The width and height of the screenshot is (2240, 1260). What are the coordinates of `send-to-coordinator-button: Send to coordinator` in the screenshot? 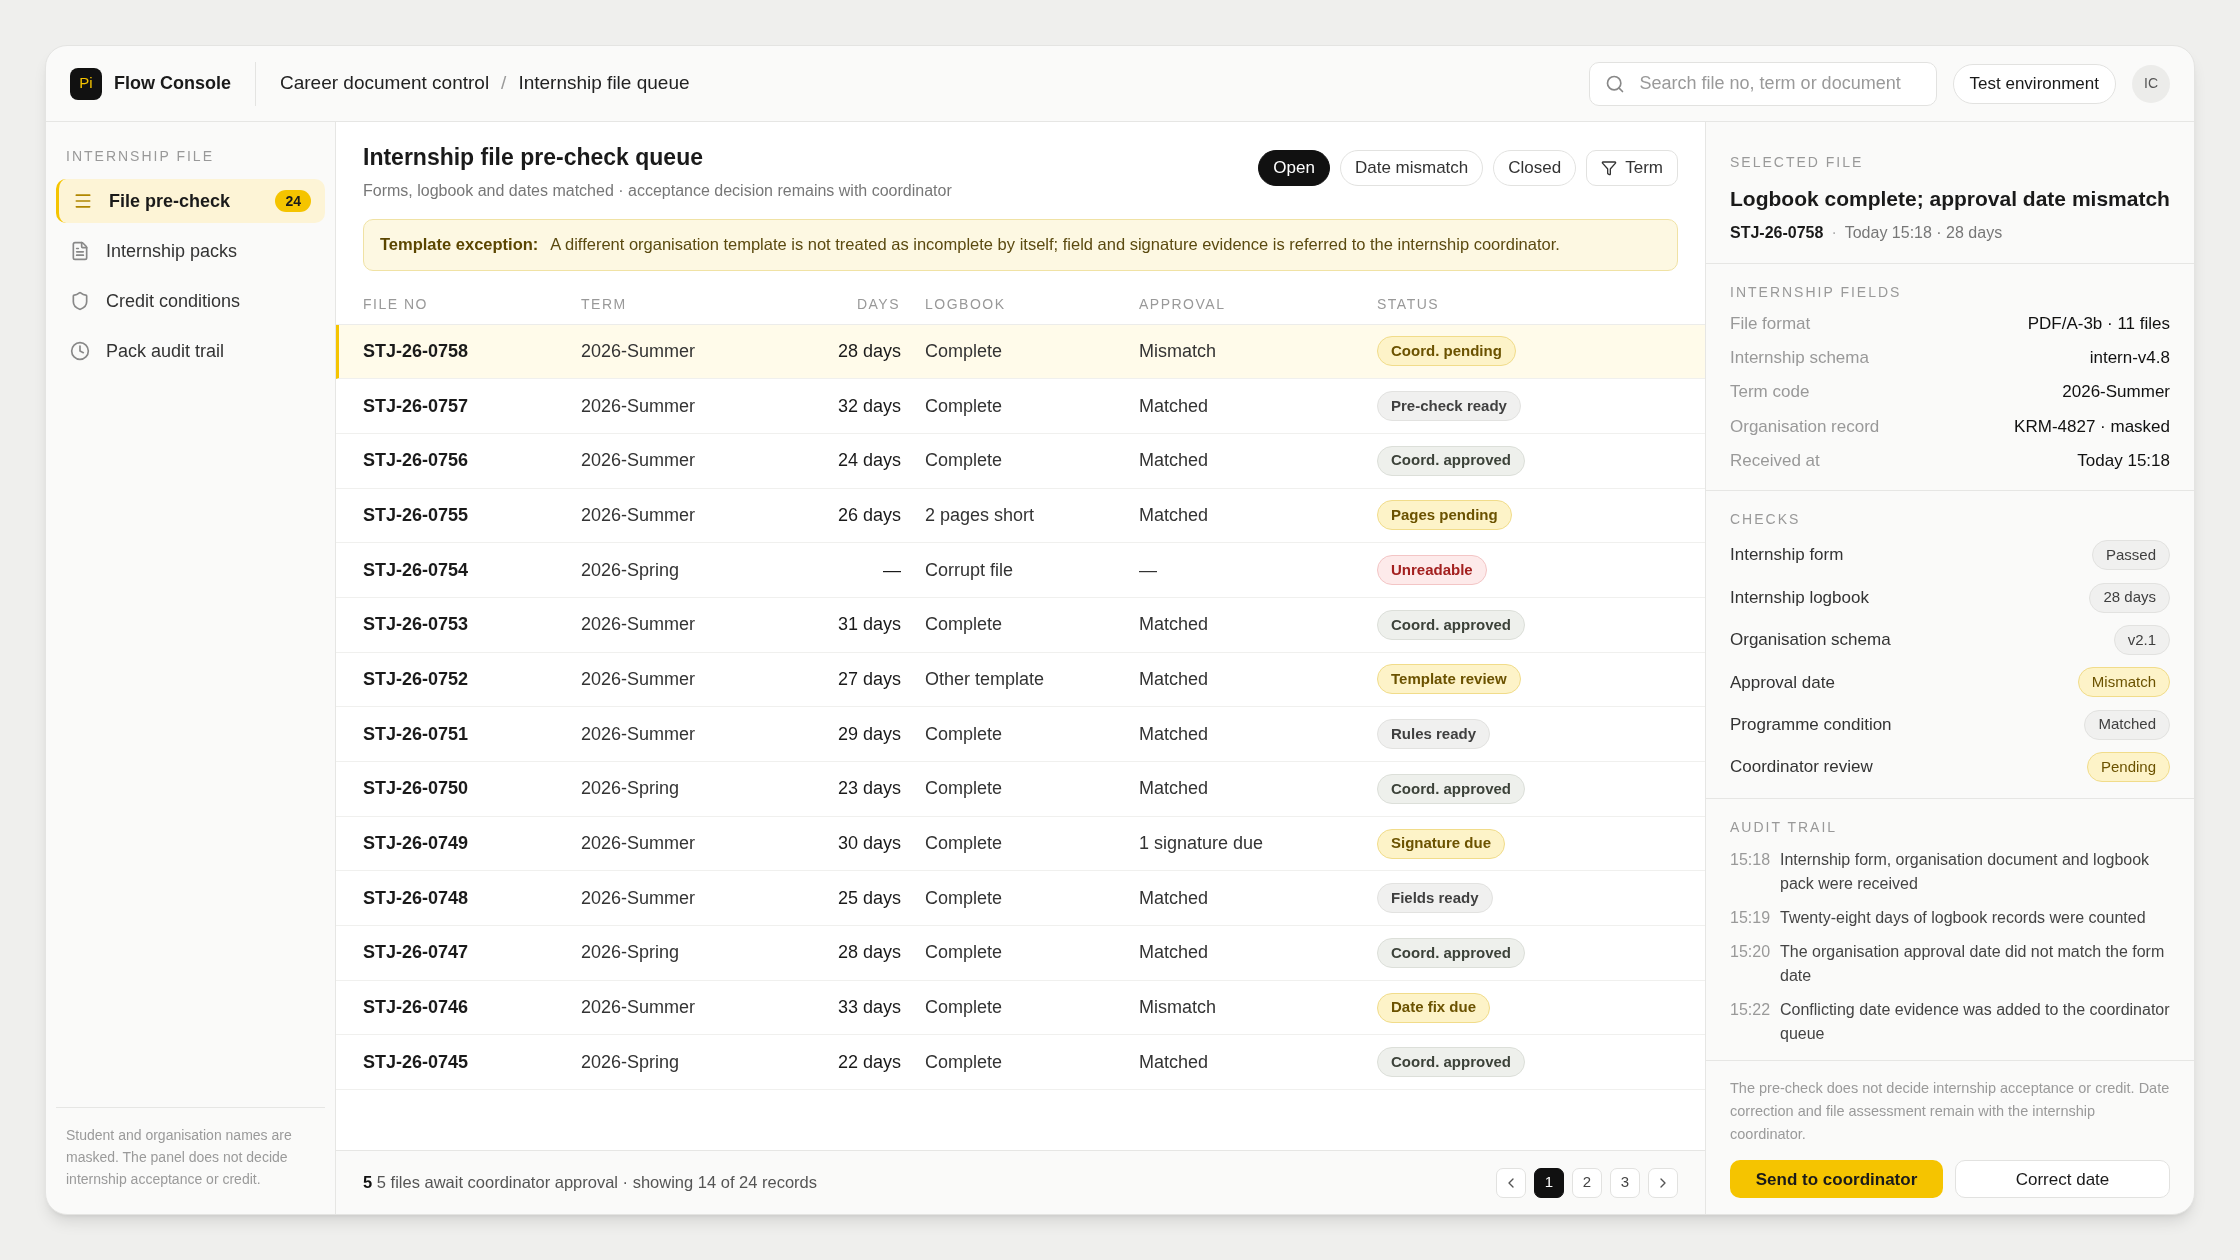 It's located at (1836, 1179).